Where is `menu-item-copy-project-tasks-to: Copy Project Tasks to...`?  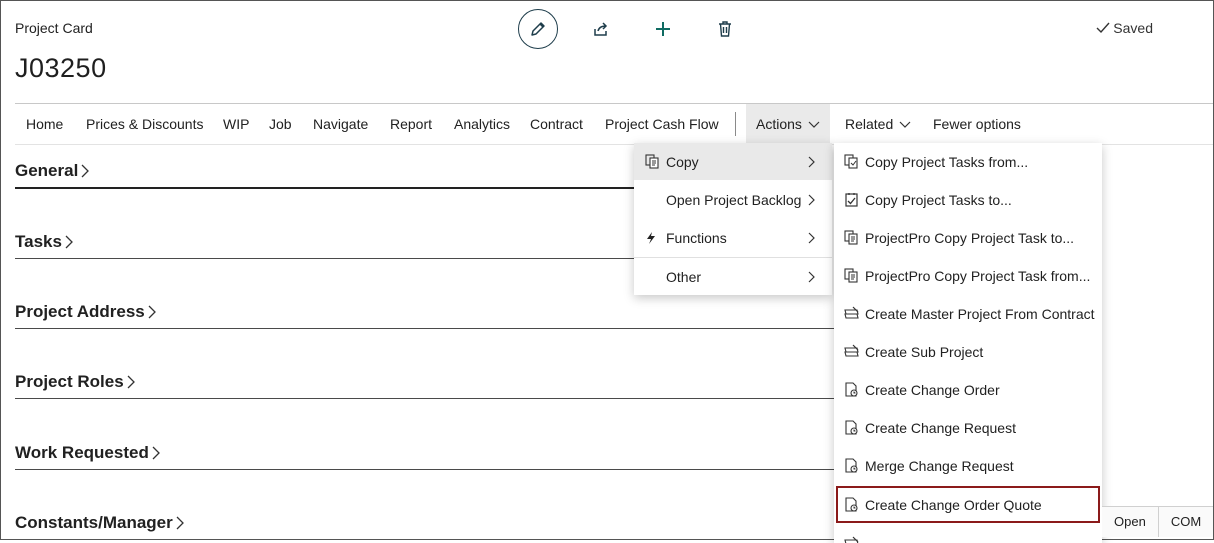
menu-item-copy-project-tasks-to: Copy Project Tasks to... is located at coordinates (968, 199).